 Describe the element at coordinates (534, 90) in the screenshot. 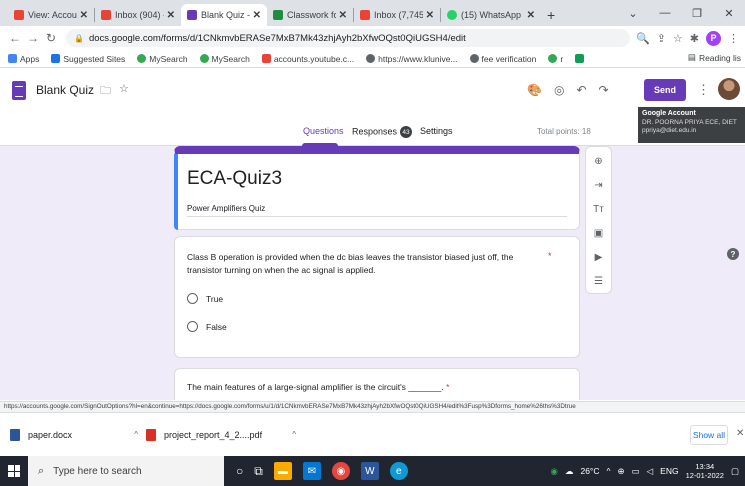

I see `palette-icon: 🎨` at that location.